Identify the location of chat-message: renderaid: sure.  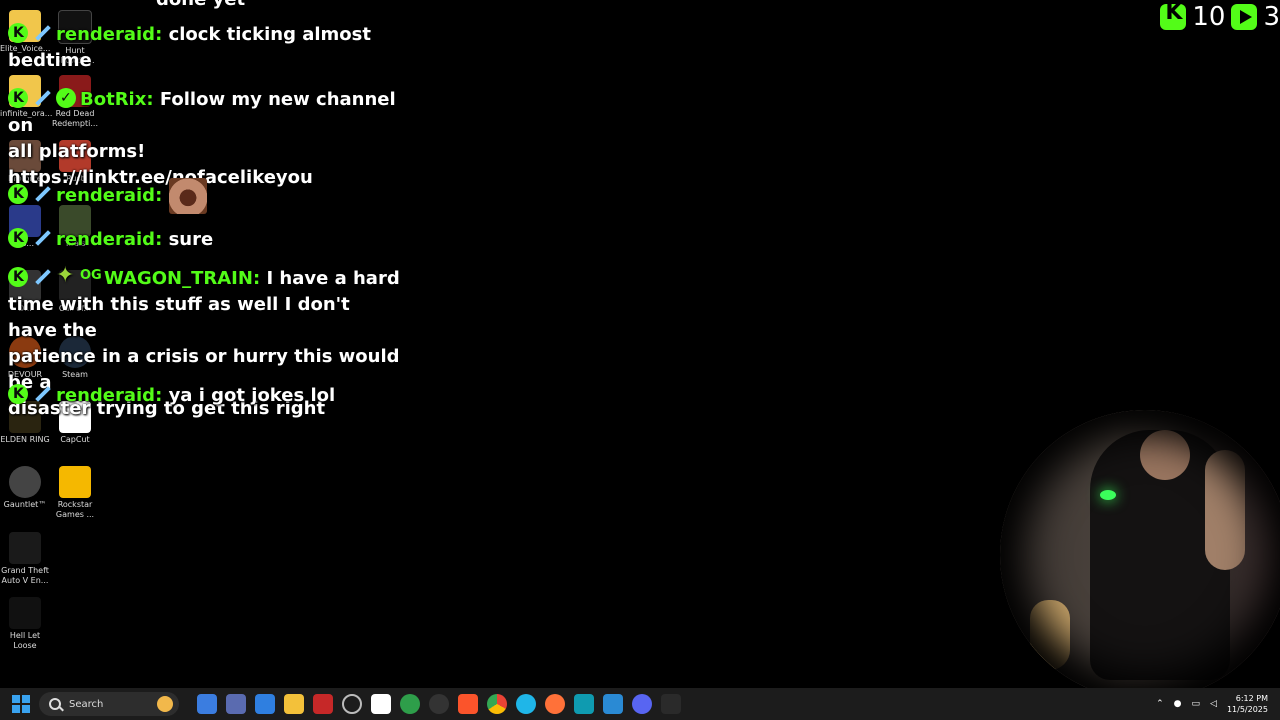
(205, 239).